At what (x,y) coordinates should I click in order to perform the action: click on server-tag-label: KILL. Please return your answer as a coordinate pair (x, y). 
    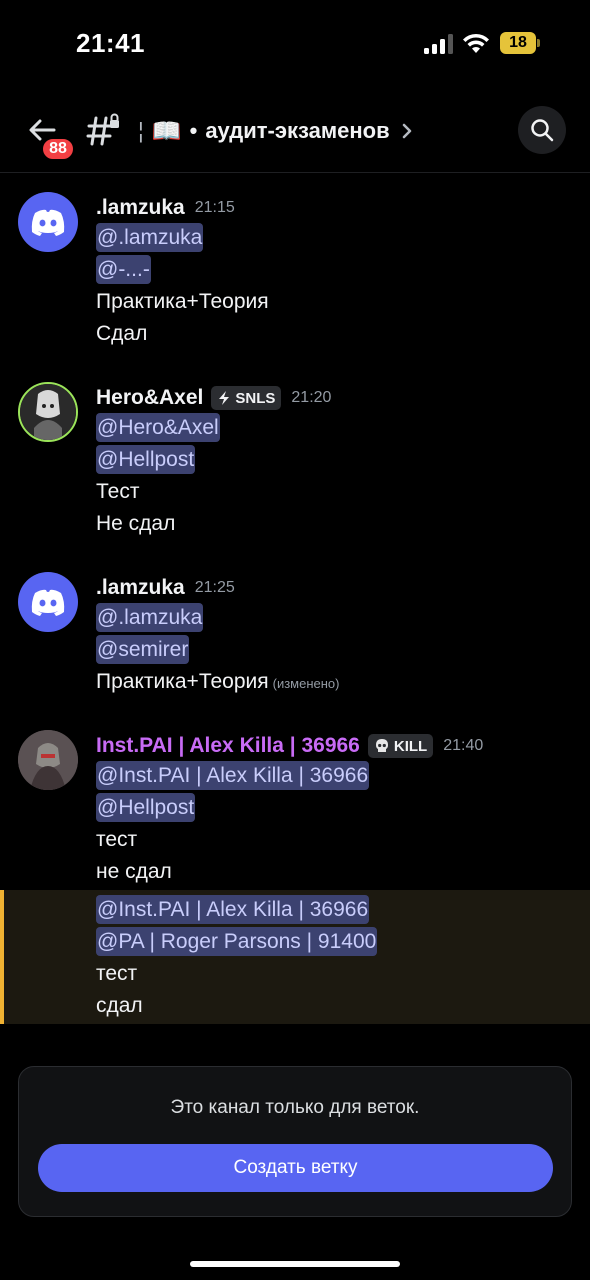
    Looking at the image, I should click on (410, 746).